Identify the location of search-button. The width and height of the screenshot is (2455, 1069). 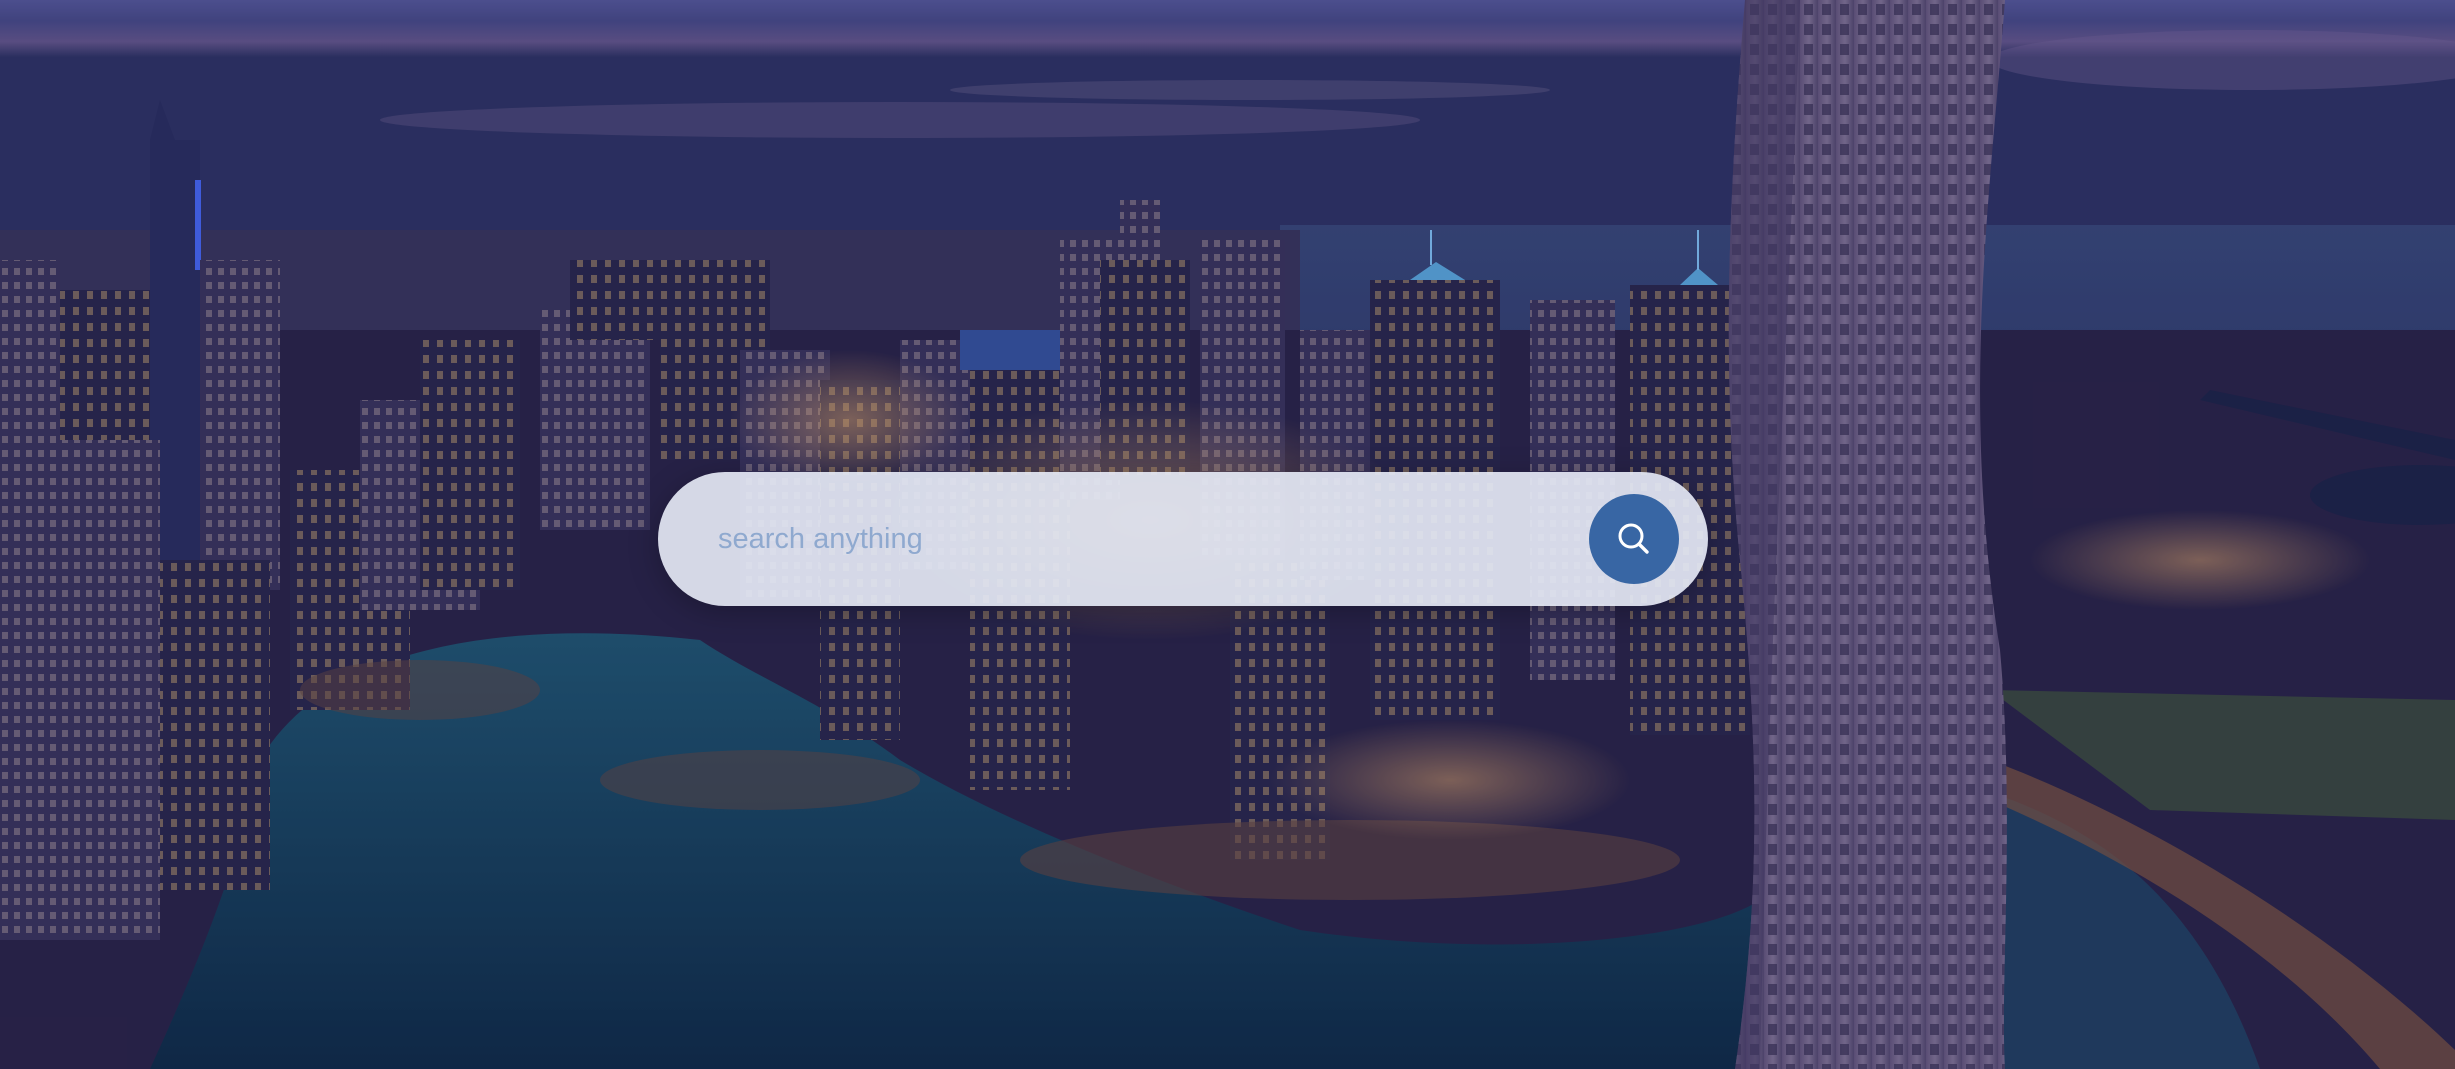
(1634, 539).